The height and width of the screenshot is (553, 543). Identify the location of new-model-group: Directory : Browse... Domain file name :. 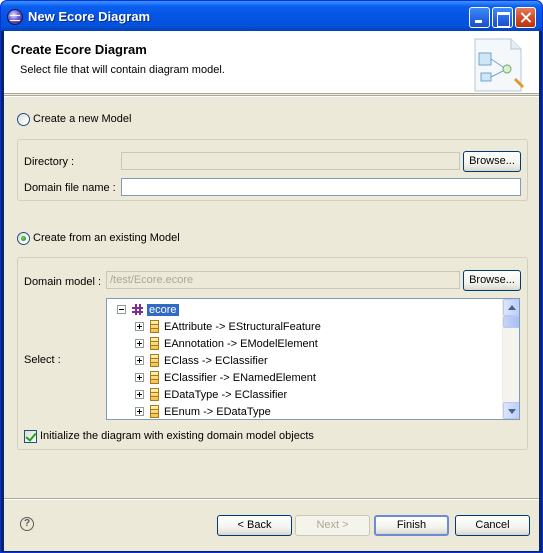
(272, 170).